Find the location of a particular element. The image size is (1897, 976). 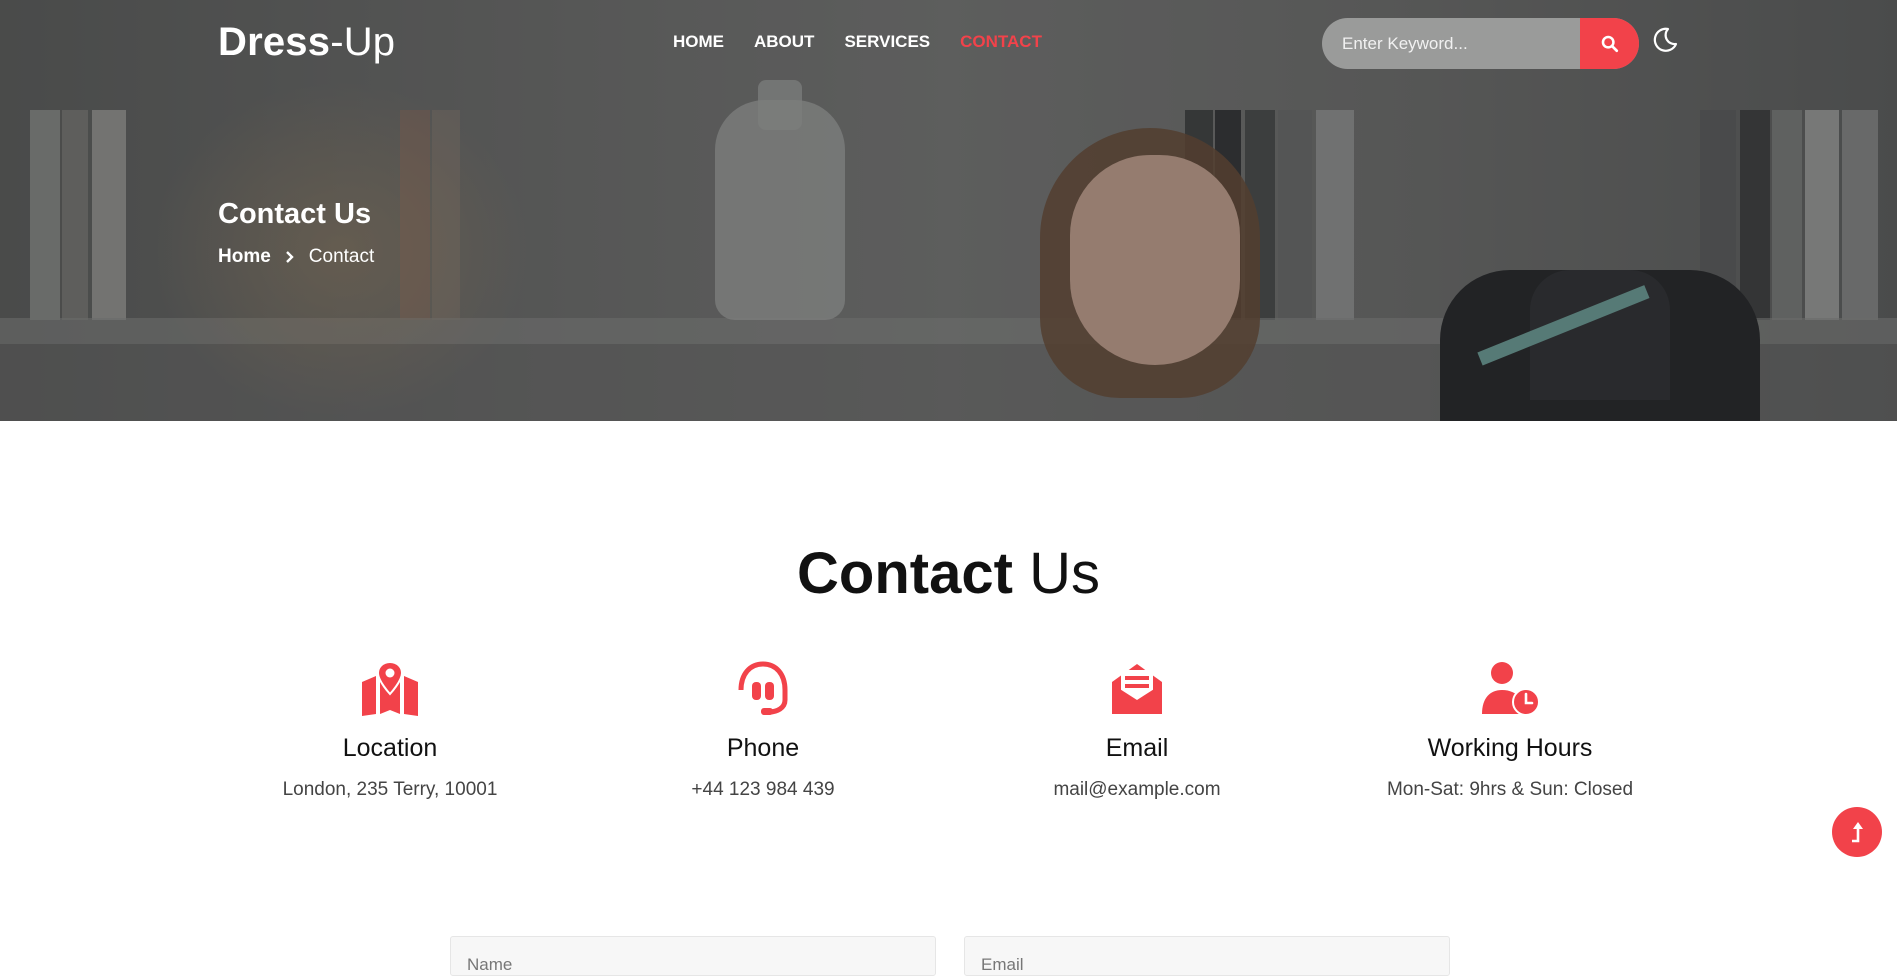

phone-value: +44 123 984 439 is located at coordinates (763, 789).